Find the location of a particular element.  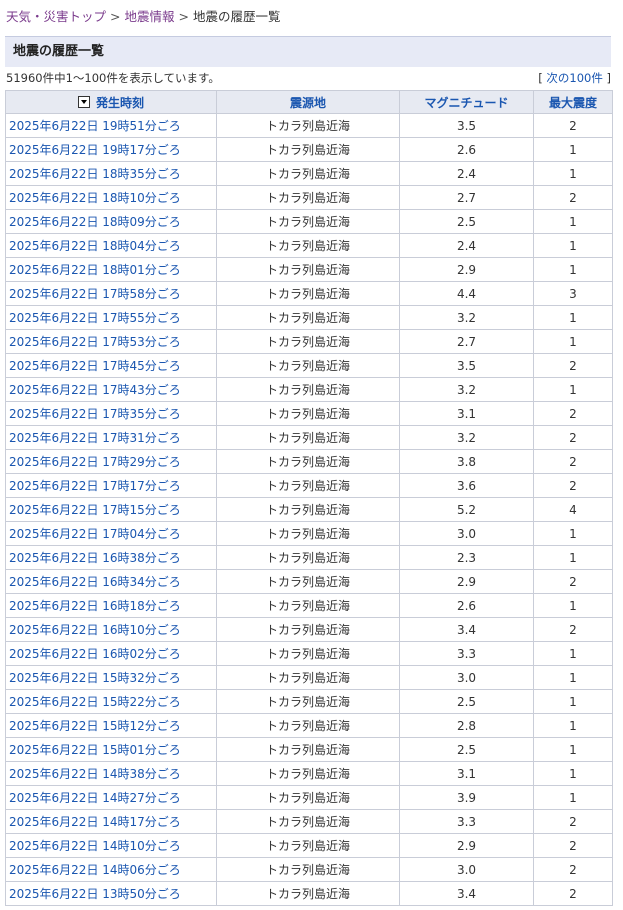

page-title: 地震の履歴一覧 is located at coordinates (308, 51).